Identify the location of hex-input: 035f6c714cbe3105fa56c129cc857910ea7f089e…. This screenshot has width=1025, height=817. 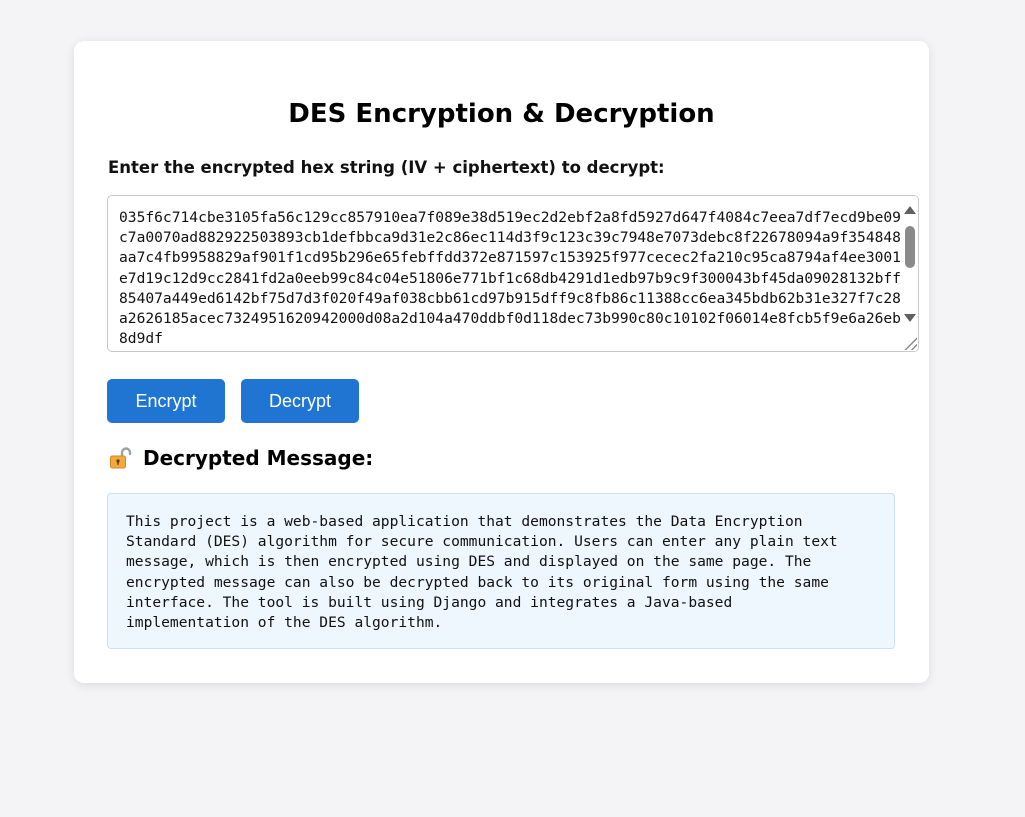
(505, 273).